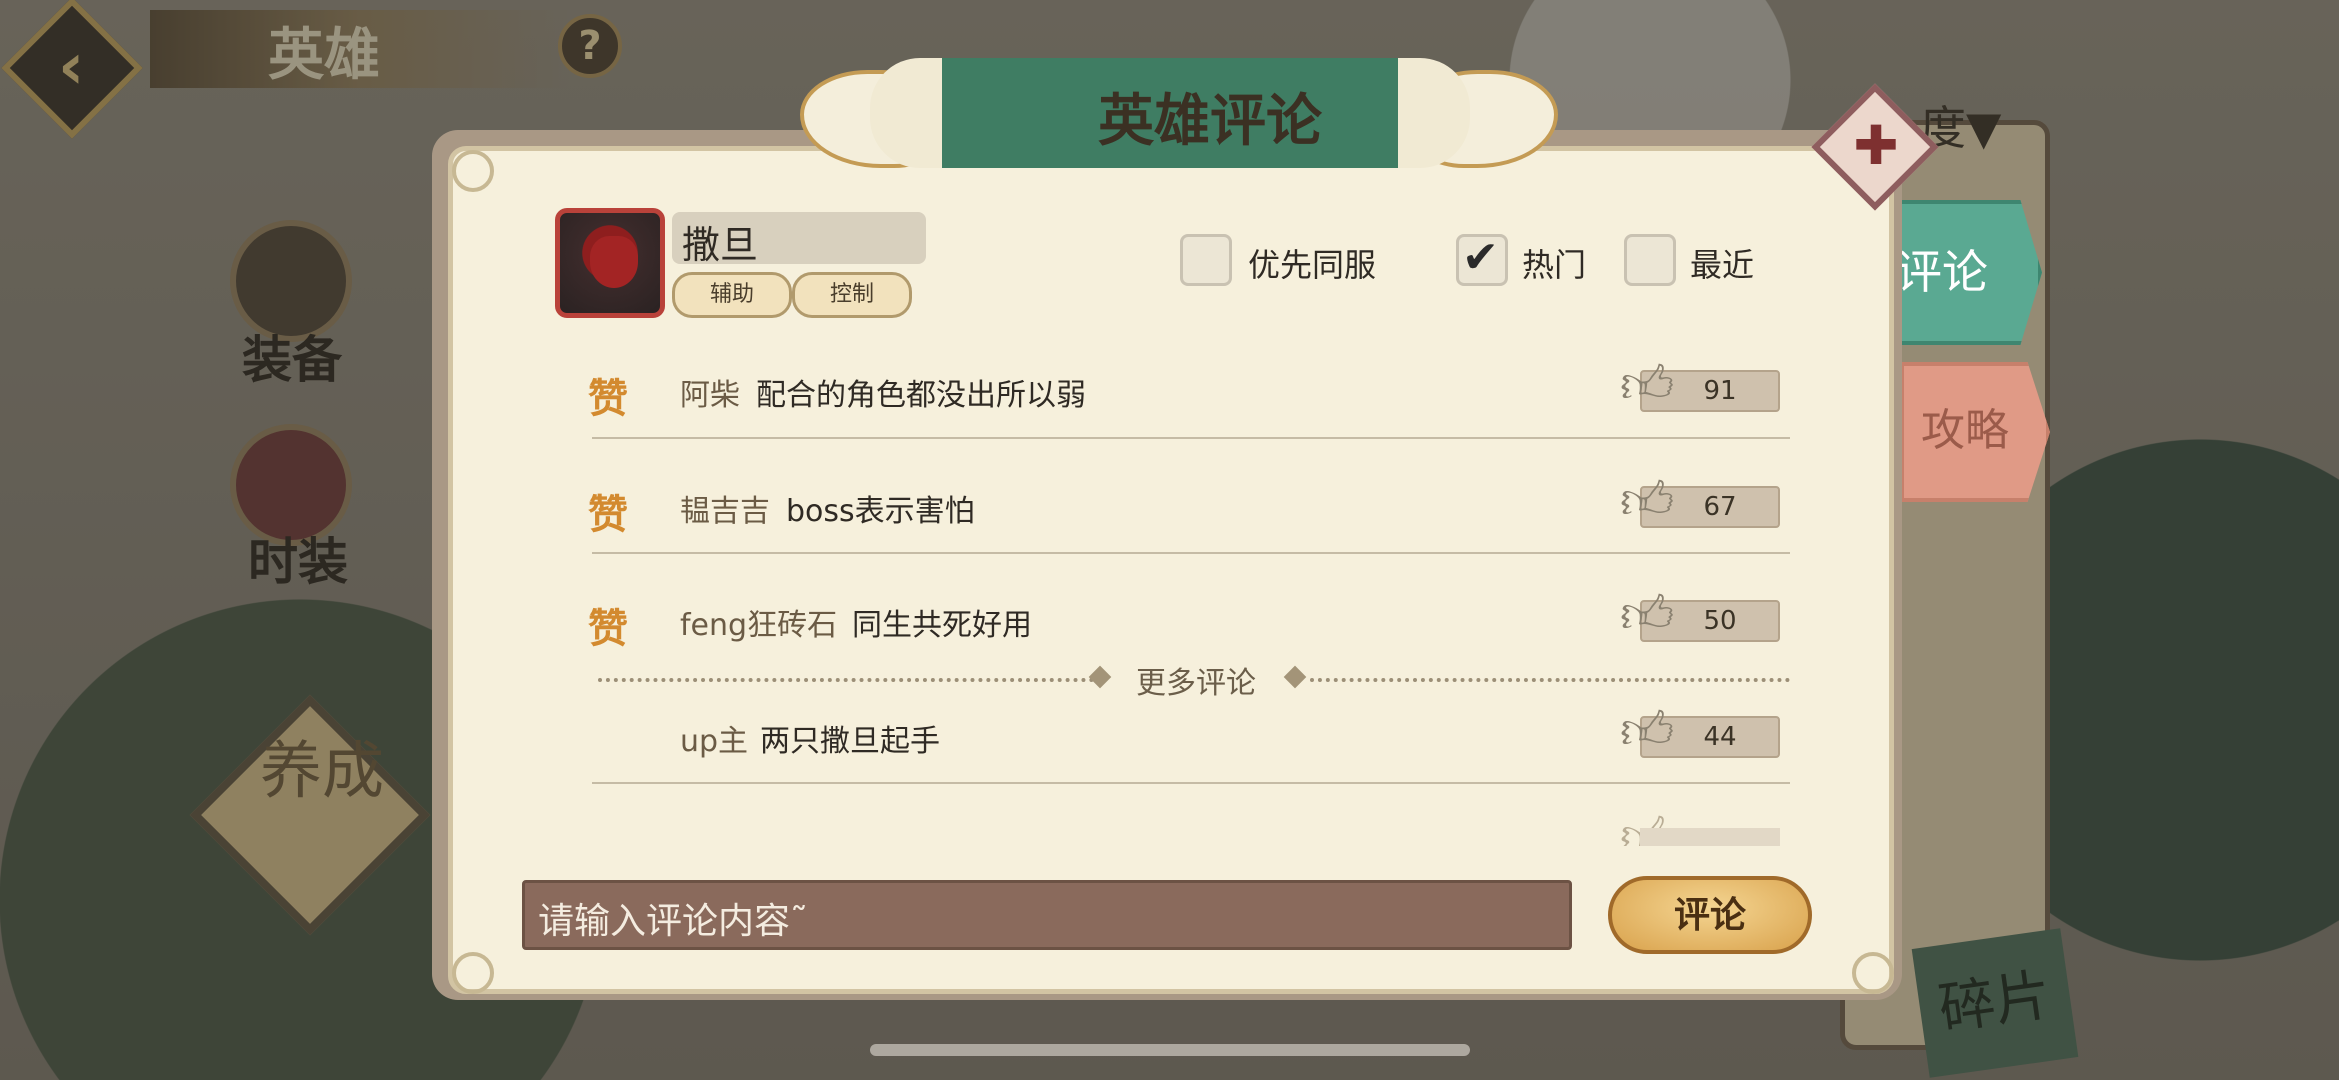 The width and height of the screenshot is (2339, 1080). I want to click on comment-row: 赞 阿柴 配合的角色都没出所以弱 91 👍︎, so click(1190, 391).